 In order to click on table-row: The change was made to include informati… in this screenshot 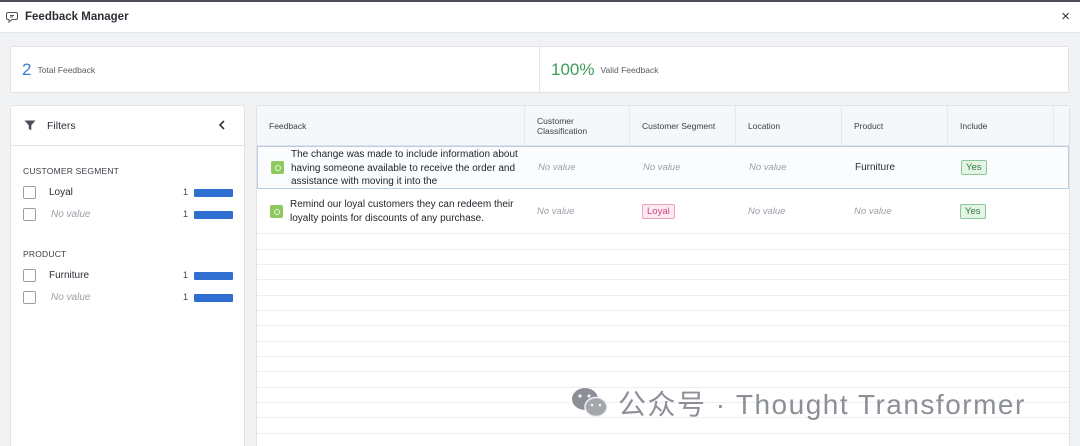, I will do `click(663, 167)`.